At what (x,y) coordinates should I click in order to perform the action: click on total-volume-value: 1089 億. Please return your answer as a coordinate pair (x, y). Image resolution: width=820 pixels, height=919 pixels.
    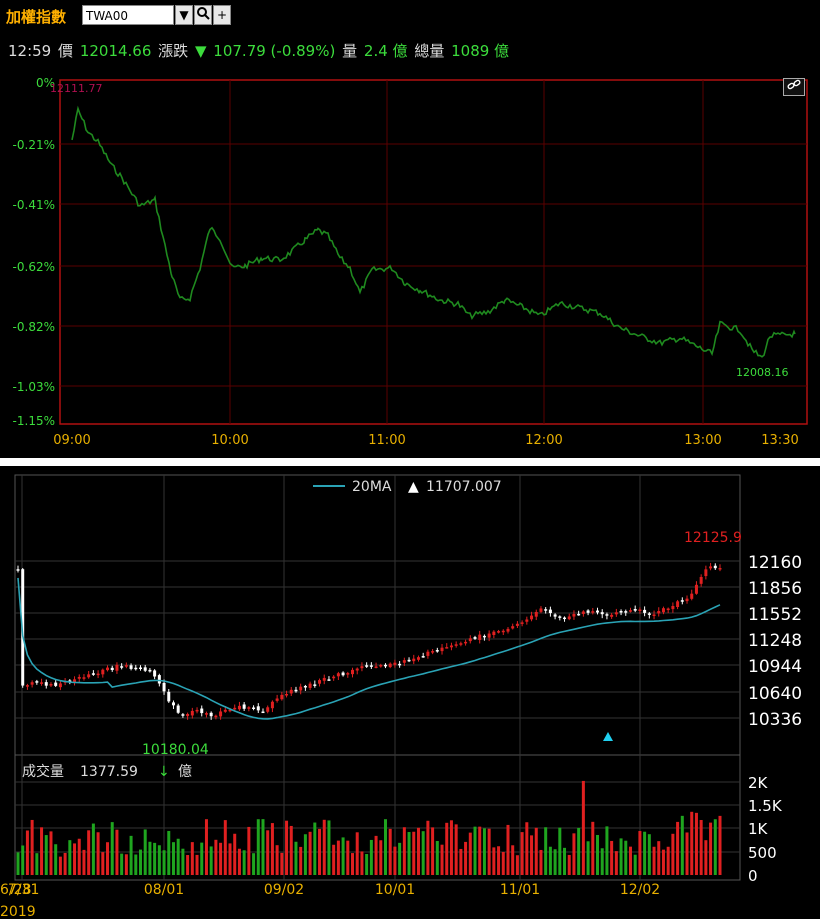
    Looking at the image, I should click on (480, 51).